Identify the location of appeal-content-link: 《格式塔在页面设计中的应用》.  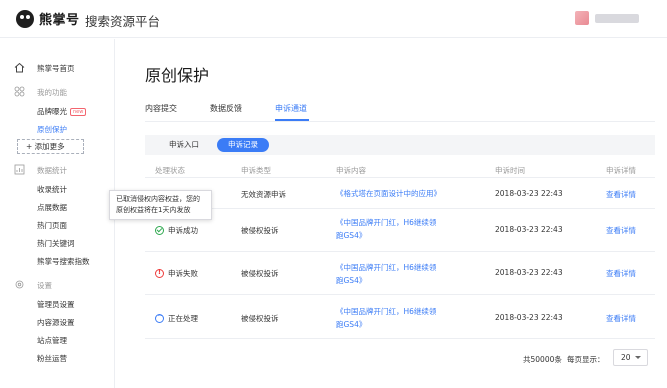
(388, 193).